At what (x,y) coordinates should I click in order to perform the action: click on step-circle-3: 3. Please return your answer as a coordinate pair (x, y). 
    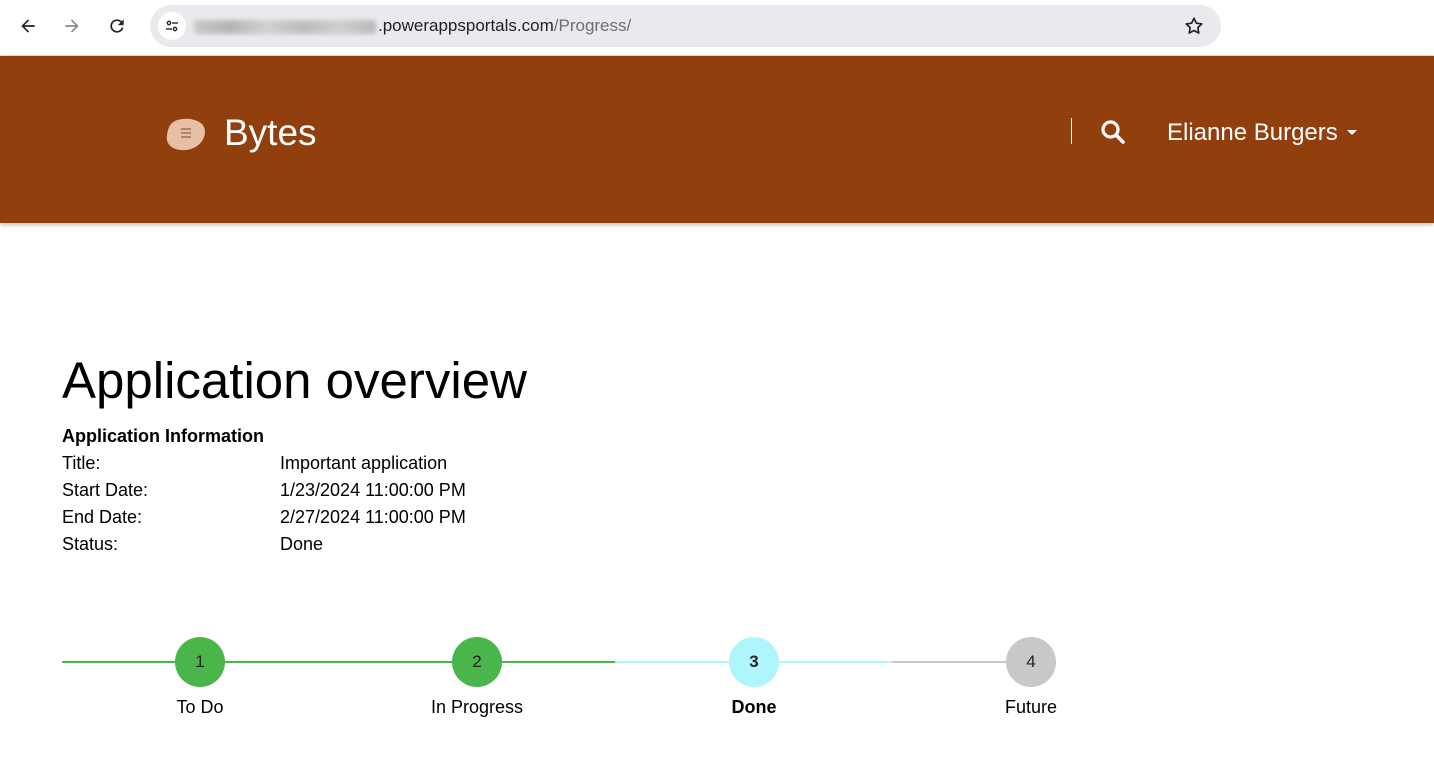
    Looking at the image, I should click on (754, 662).